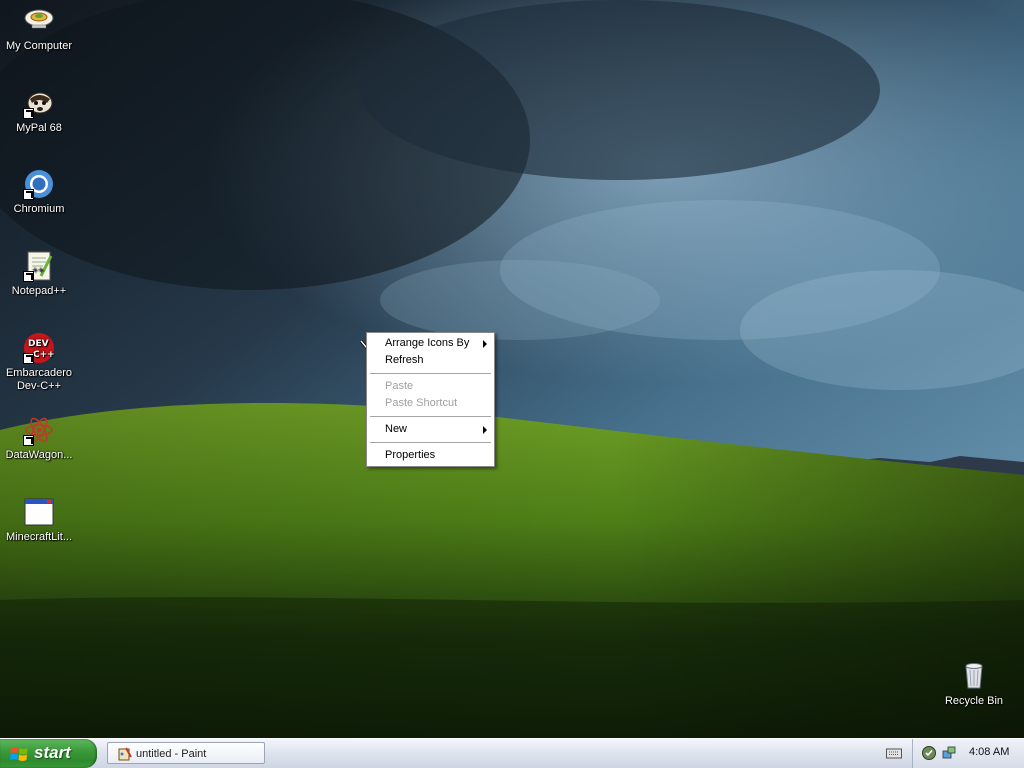  Describe the element at coordinates (39, 430) in the screenshot. I see `datawagon-icon` at that location.